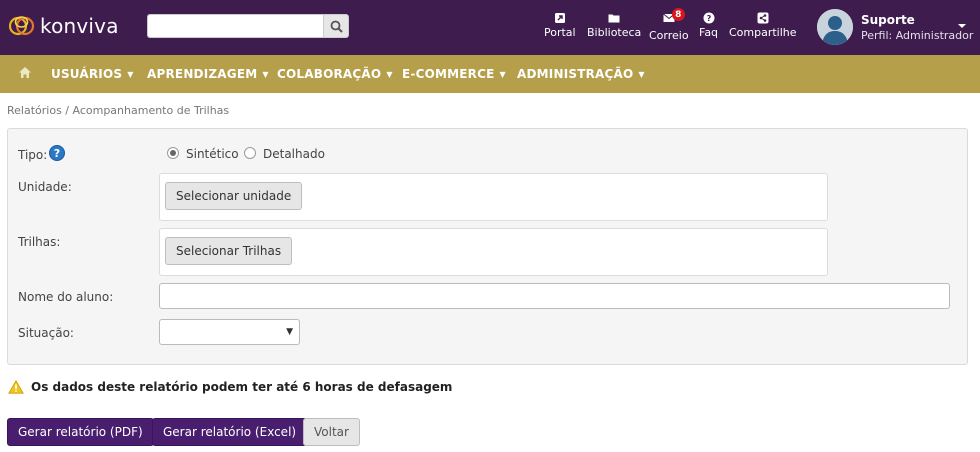  I want to click on toplink-faq-label: Faq, so click(709, 32).